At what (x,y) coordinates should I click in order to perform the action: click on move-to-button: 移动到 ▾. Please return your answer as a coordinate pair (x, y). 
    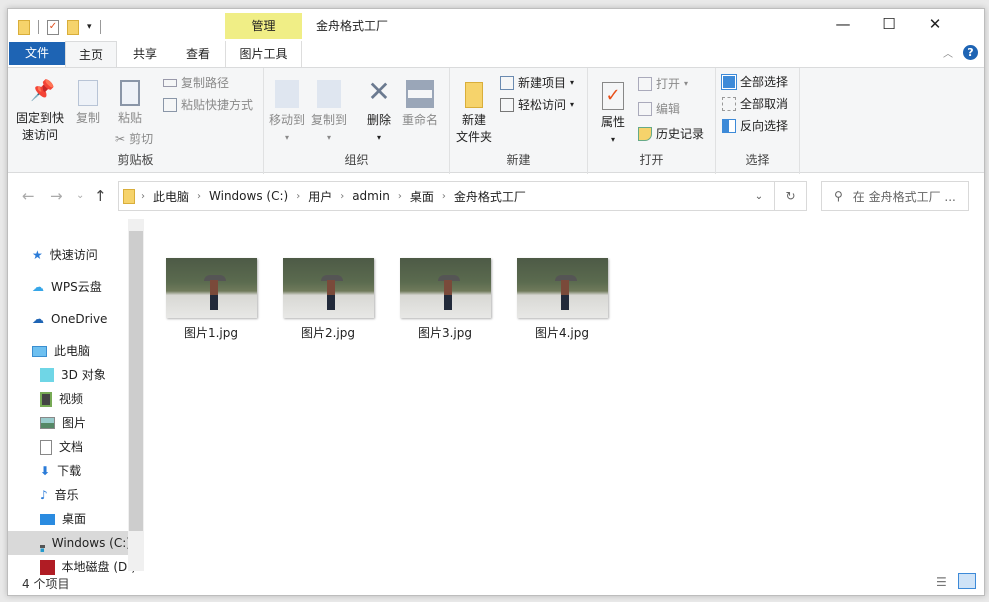
    Looking at the image, I should click on (287, 113).